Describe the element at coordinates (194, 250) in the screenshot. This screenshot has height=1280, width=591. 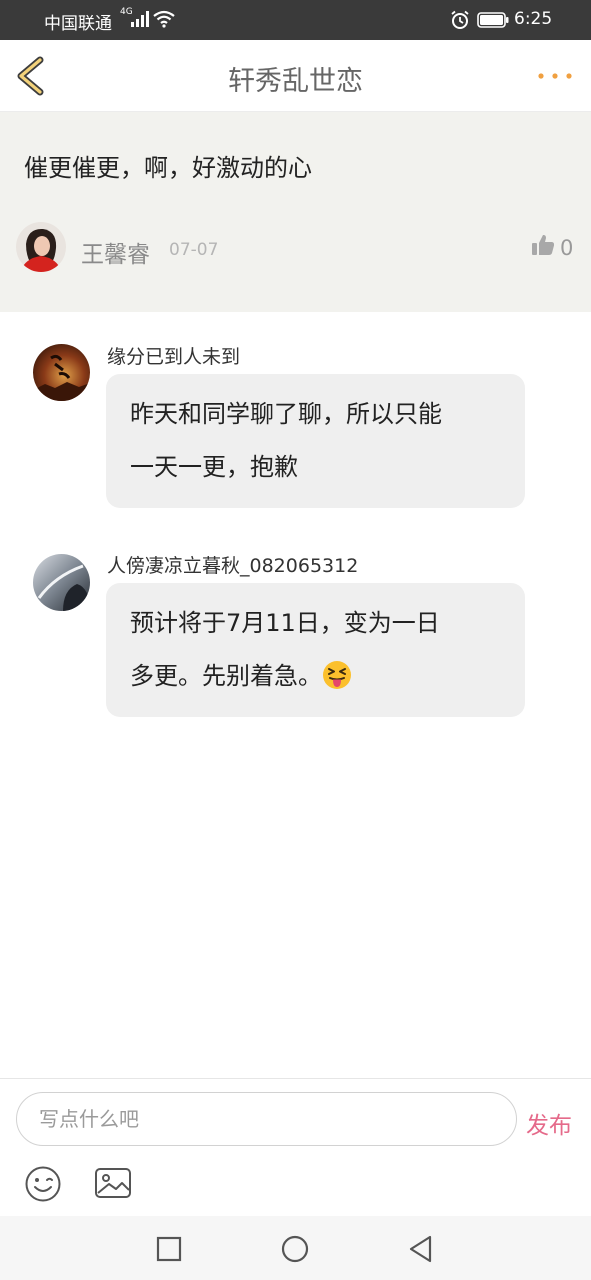
I see `post-date: 07-07` at that location.